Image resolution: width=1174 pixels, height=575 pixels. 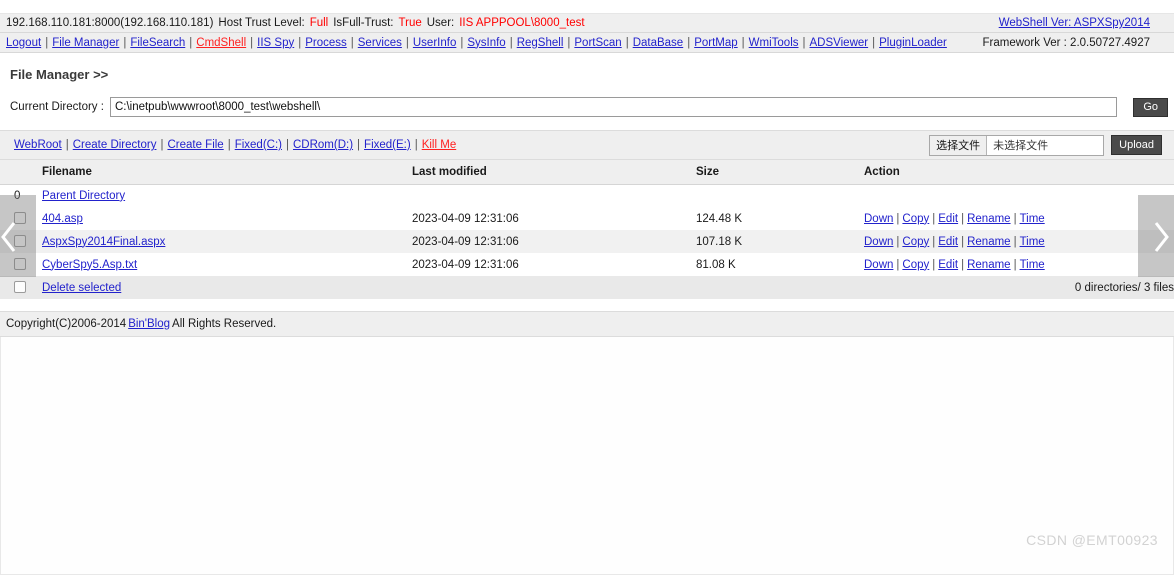 I want to click on nav-item-userinfo: UserInfo, so click(x=434, y=43).